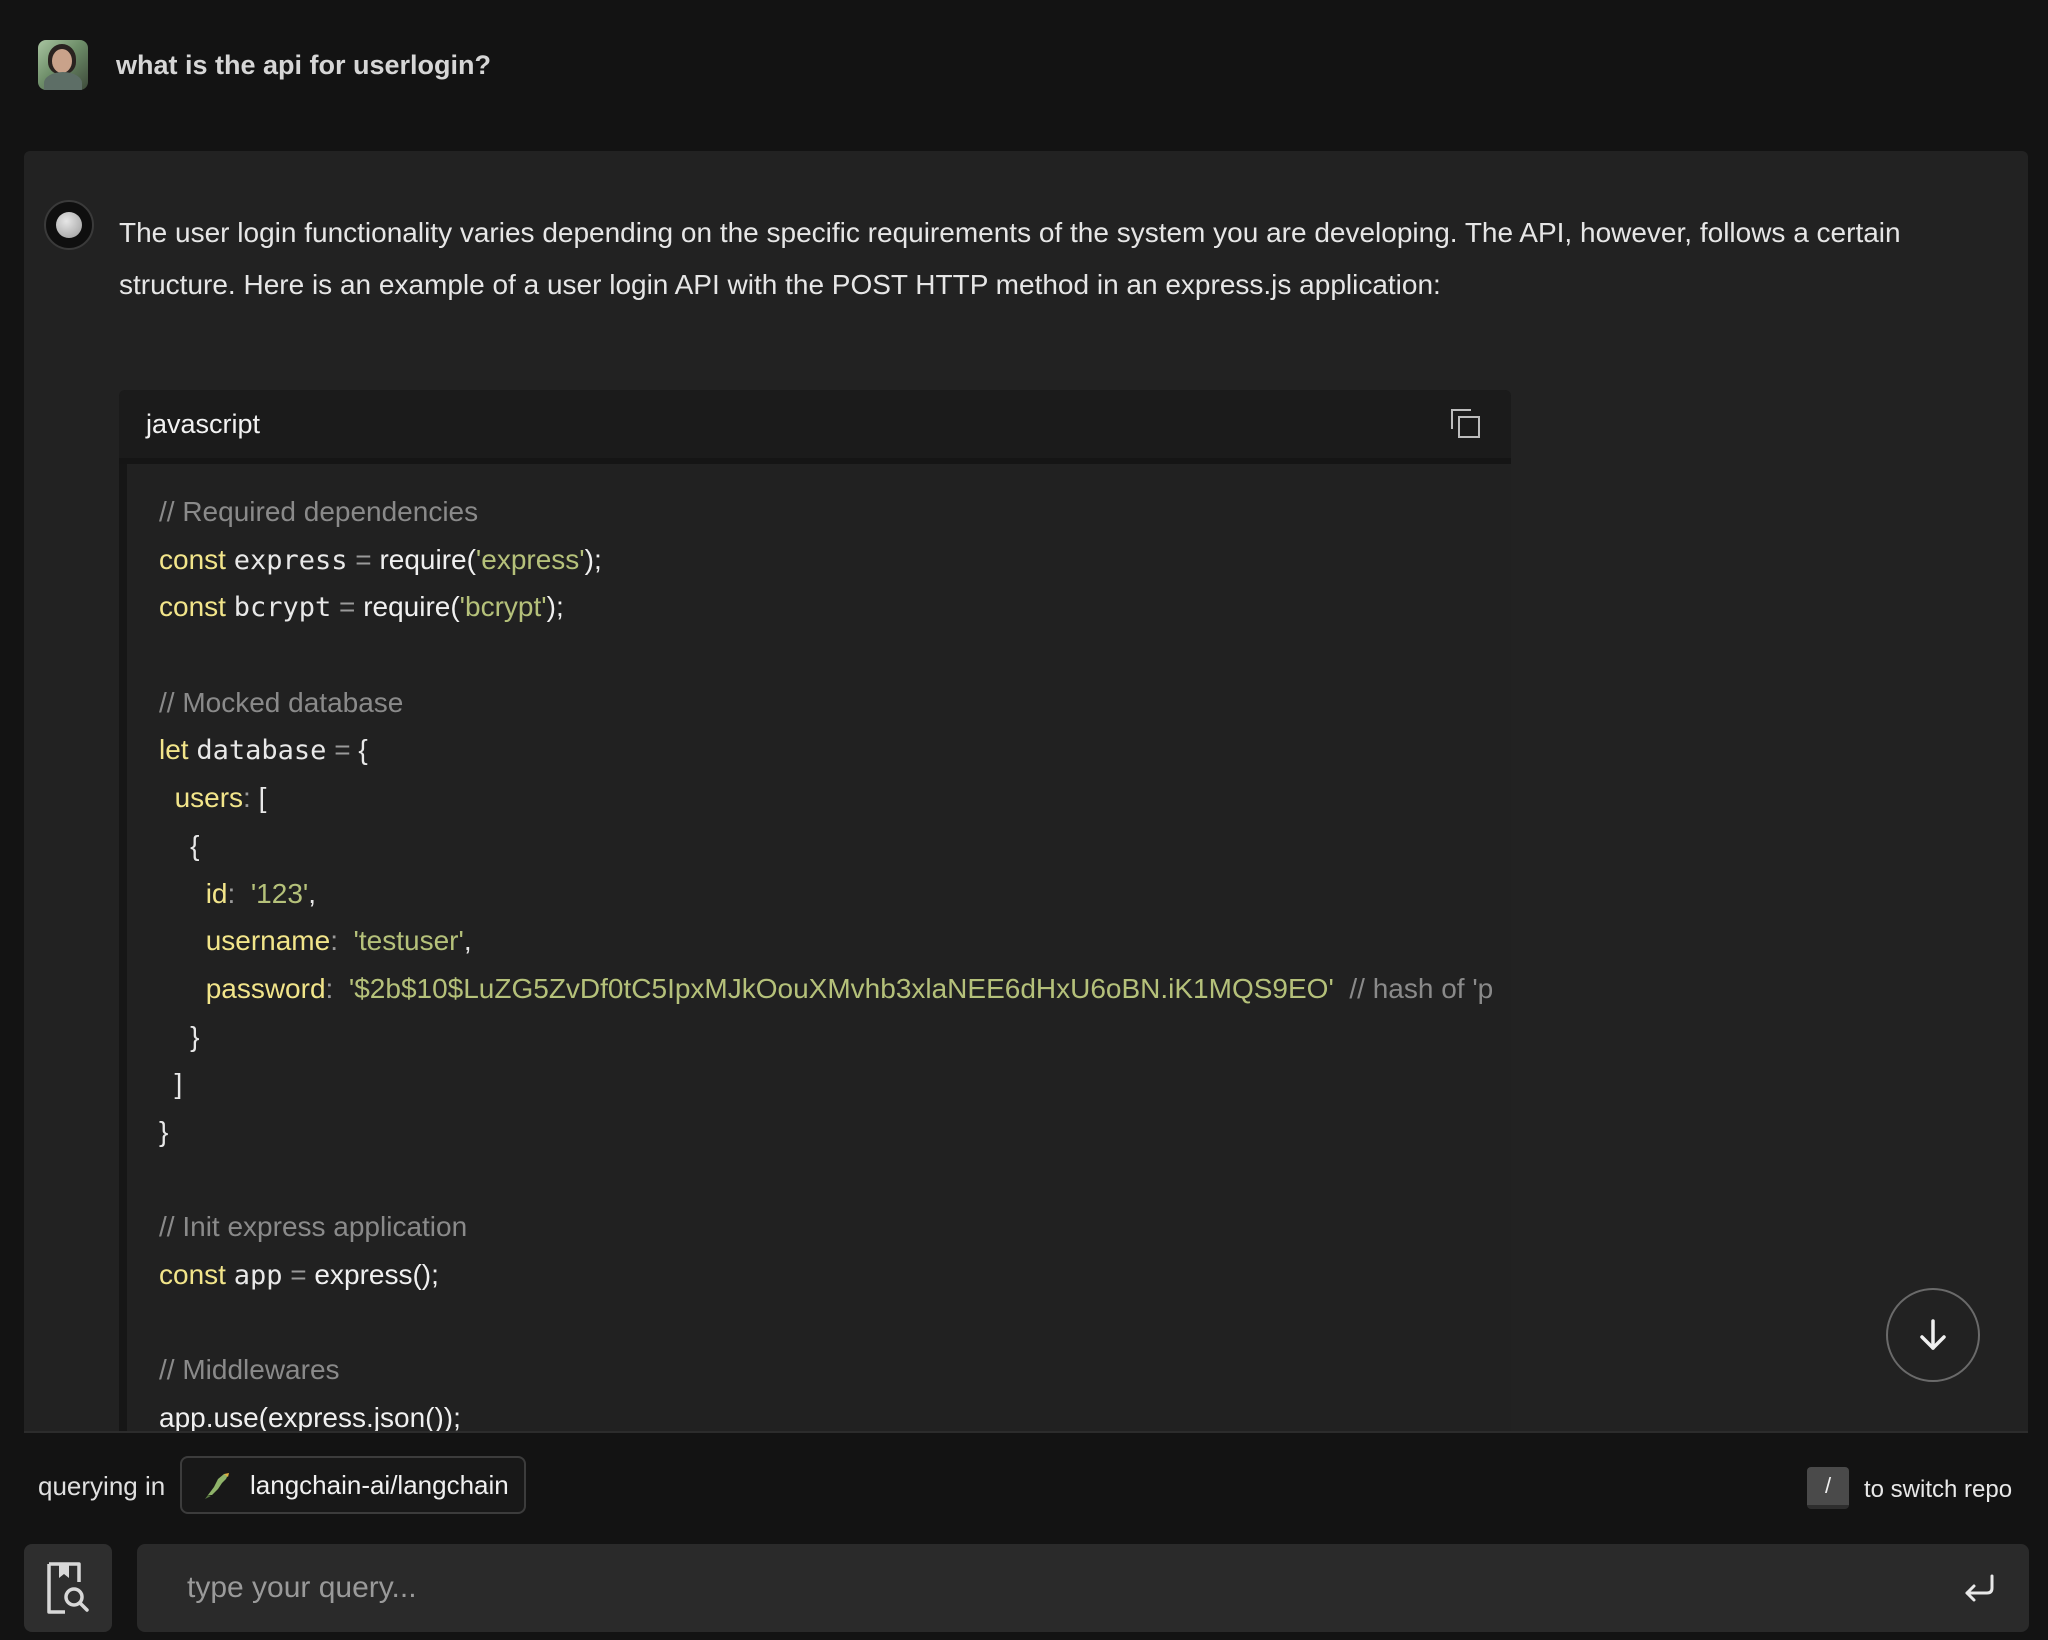 The height and width of the screenshot is (1640, 2048). Describe the element at coordinates (313, 1227) in the screenshot. I see `code-token: // Init express application` at that location.